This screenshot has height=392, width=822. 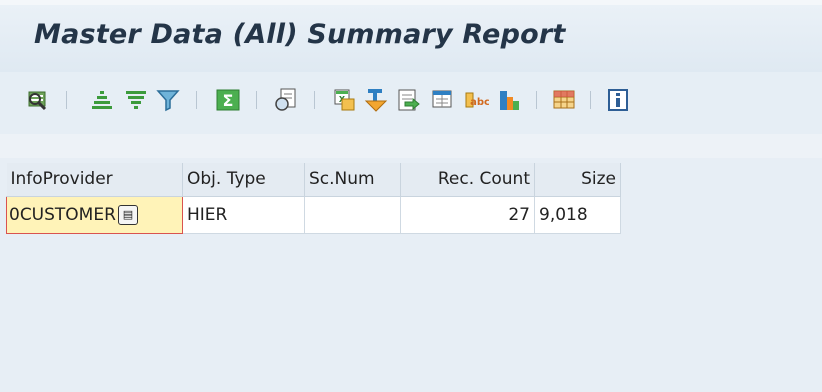 I want to click on column-header-infoprovider: InfoProvider, so click(x=94, y=180).